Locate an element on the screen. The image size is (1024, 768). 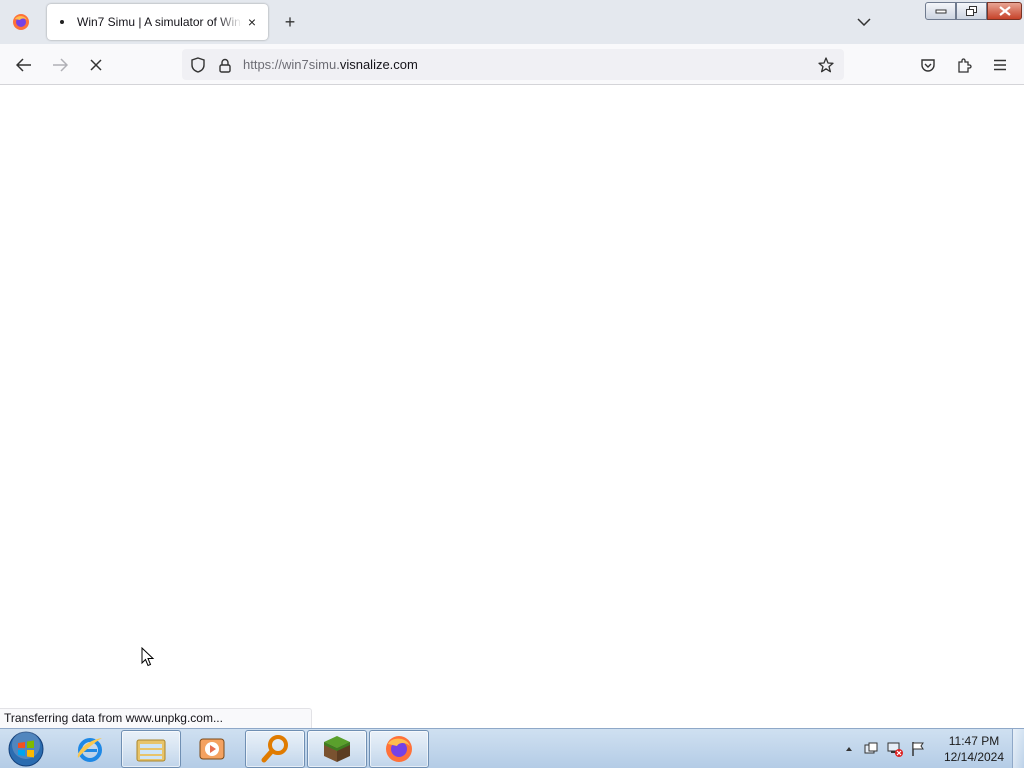
start-button is located at coordinates (26, 749).